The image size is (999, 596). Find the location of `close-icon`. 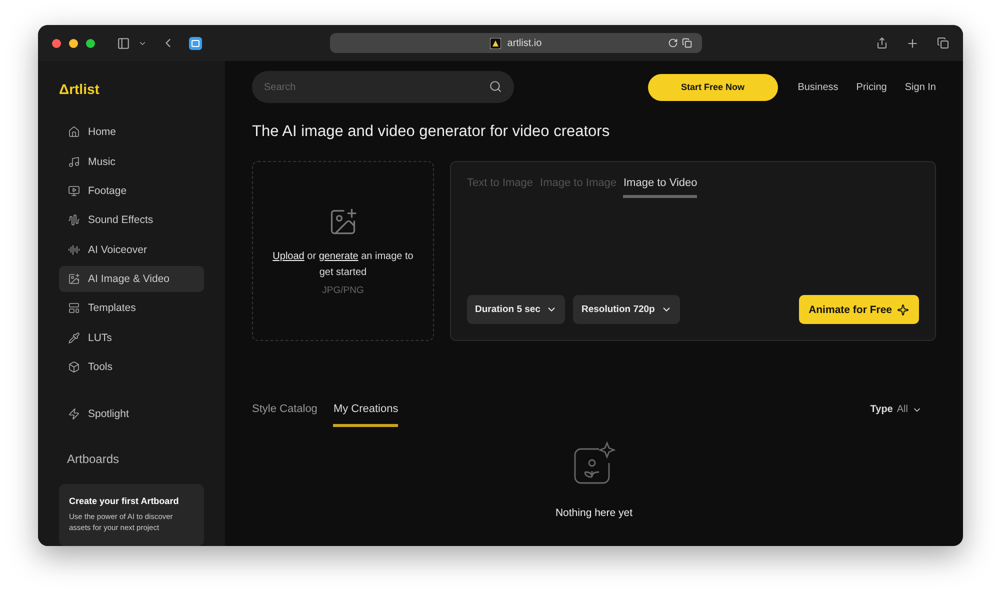

close-icon is located at coordinates (56, 43).